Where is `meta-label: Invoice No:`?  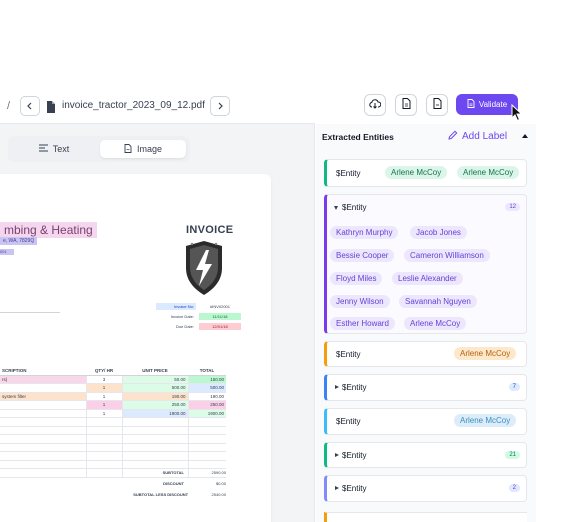 meta-label: Invoice No: is located at coordinates (176, 306).